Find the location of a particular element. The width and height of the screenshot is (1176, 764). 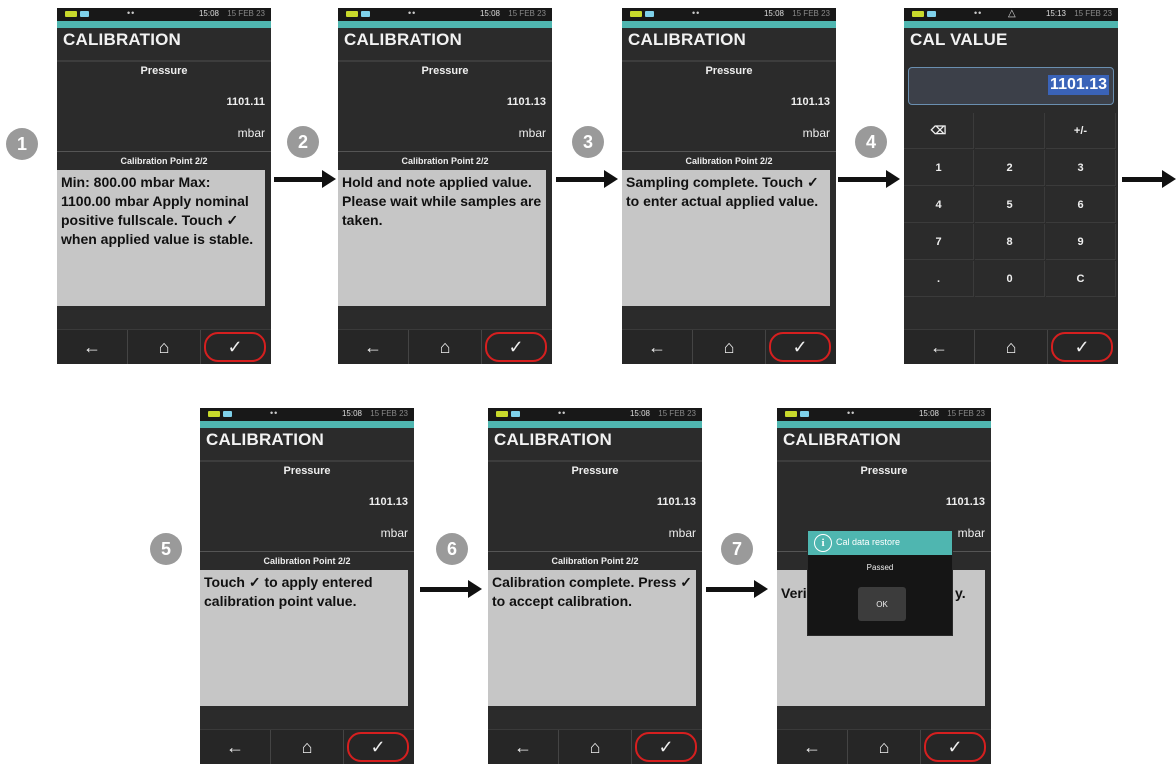

keypad-key: 0 is located at coordinates (1010, 279).